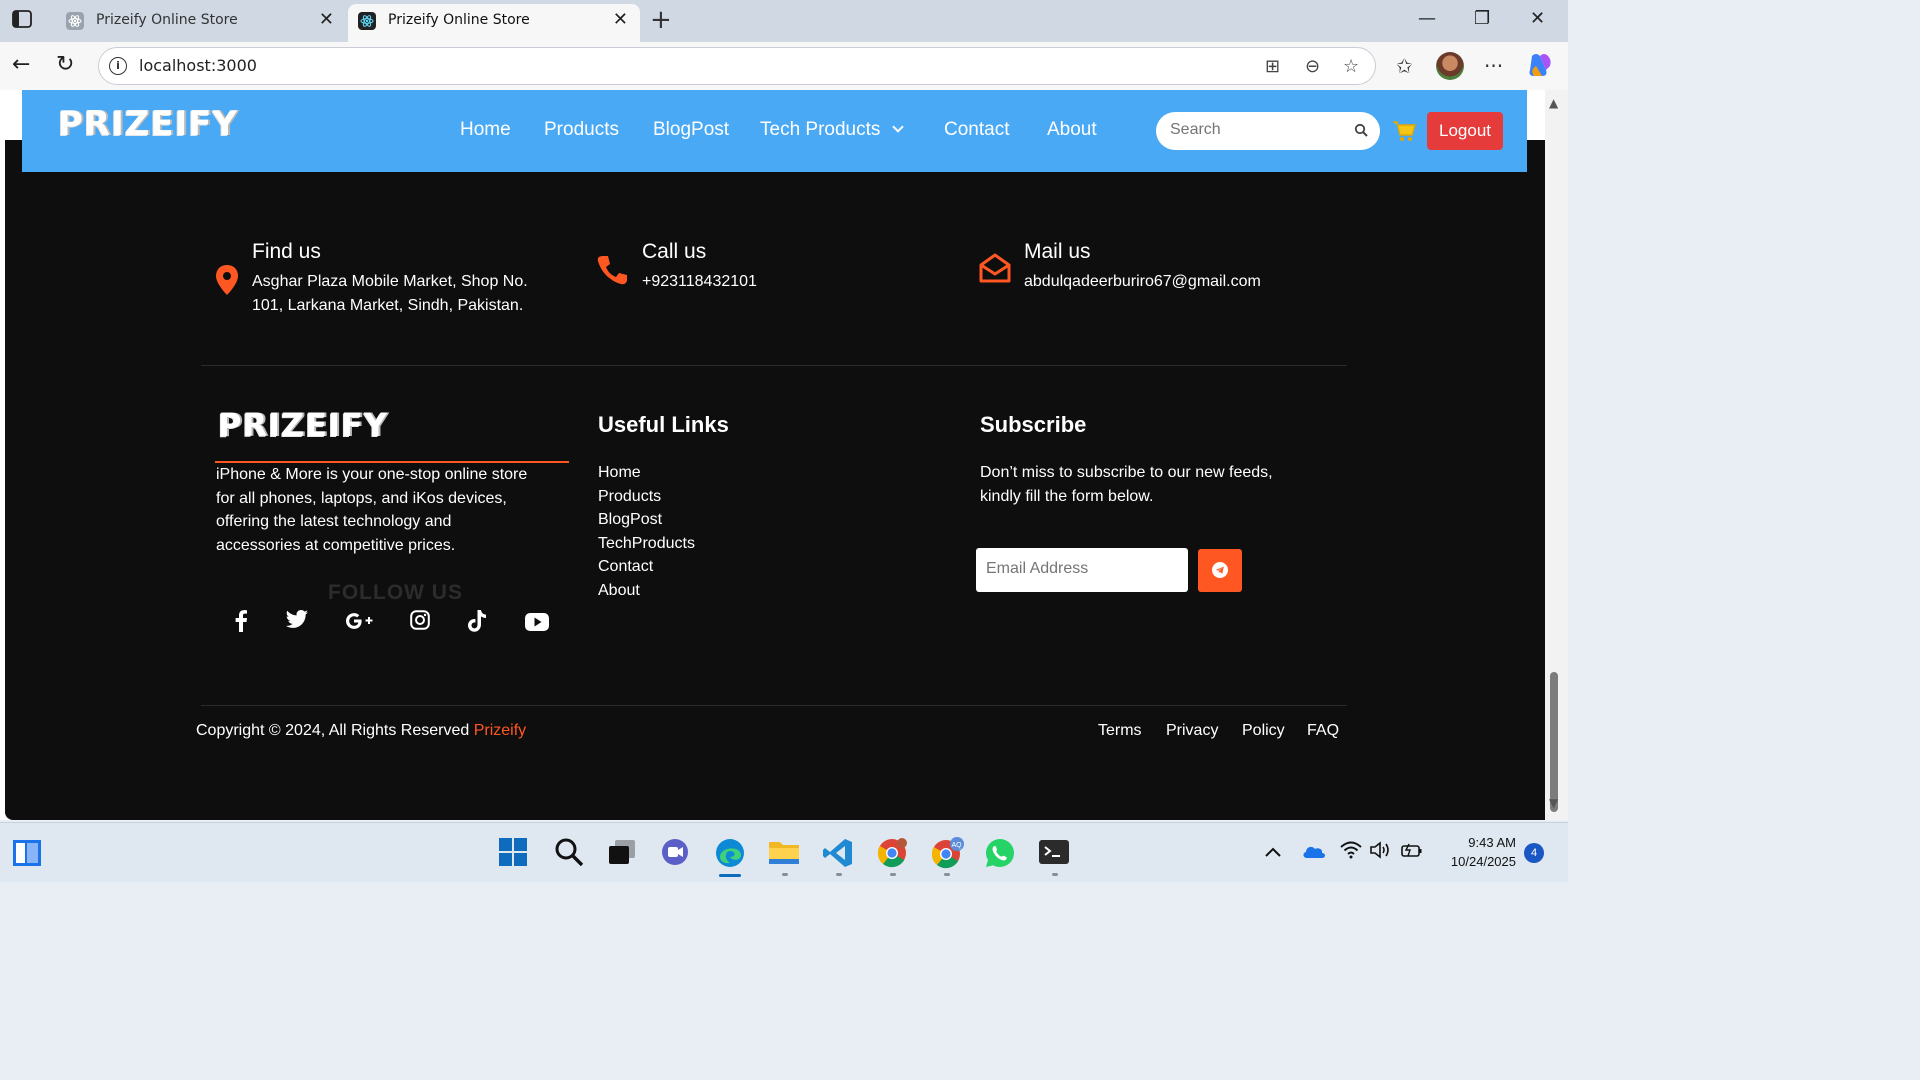  What do you see at coordinates (485, 130) in the screenshot?
I see `nav-home: Home` at bounding box center [485, 130].